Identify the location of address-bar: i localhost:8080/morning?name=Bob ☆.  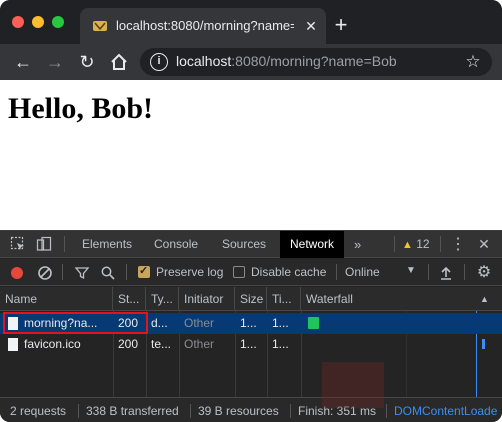
(316, 62).